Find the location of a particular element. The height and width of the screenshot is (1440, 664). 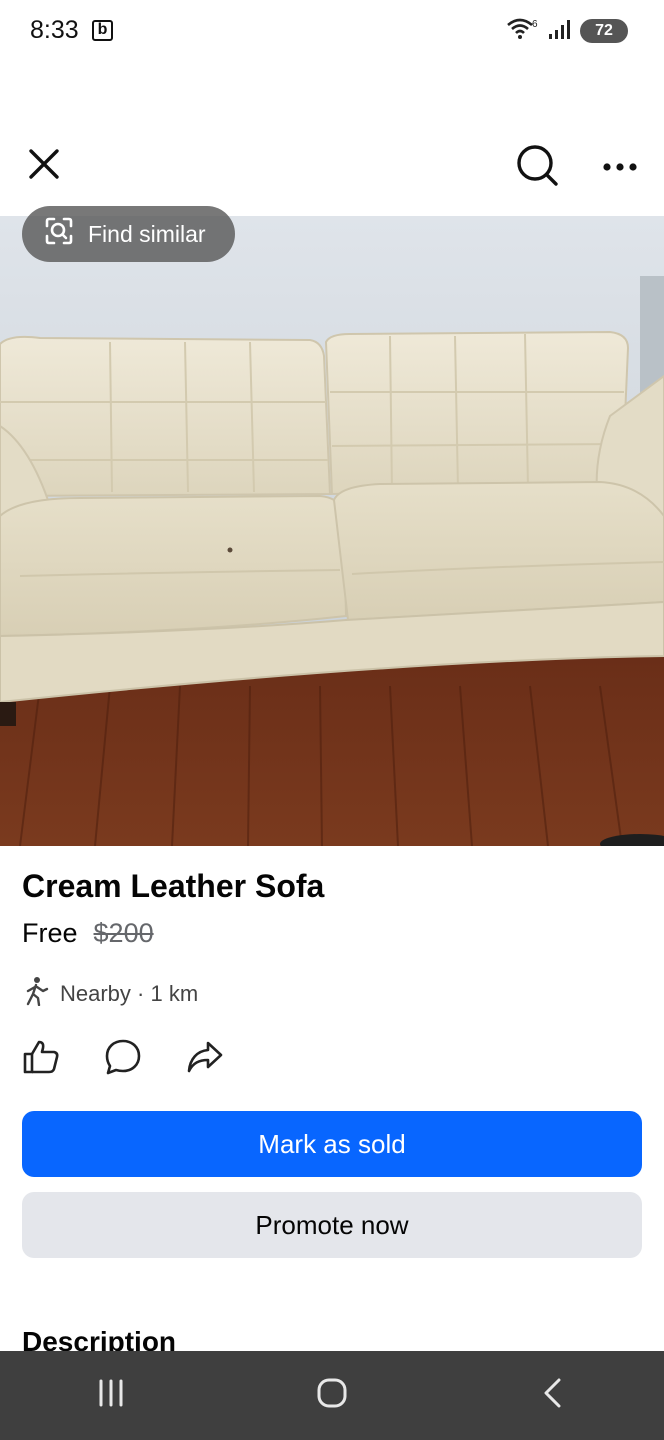

share-icon is located at coordinates (205, 1059).